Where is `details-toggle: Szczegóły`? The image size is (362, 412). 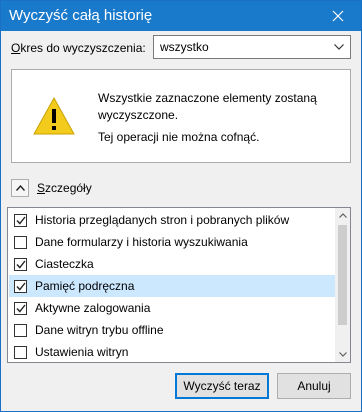
details-toggle: Szczegóły is located at coordinates (51, 188).